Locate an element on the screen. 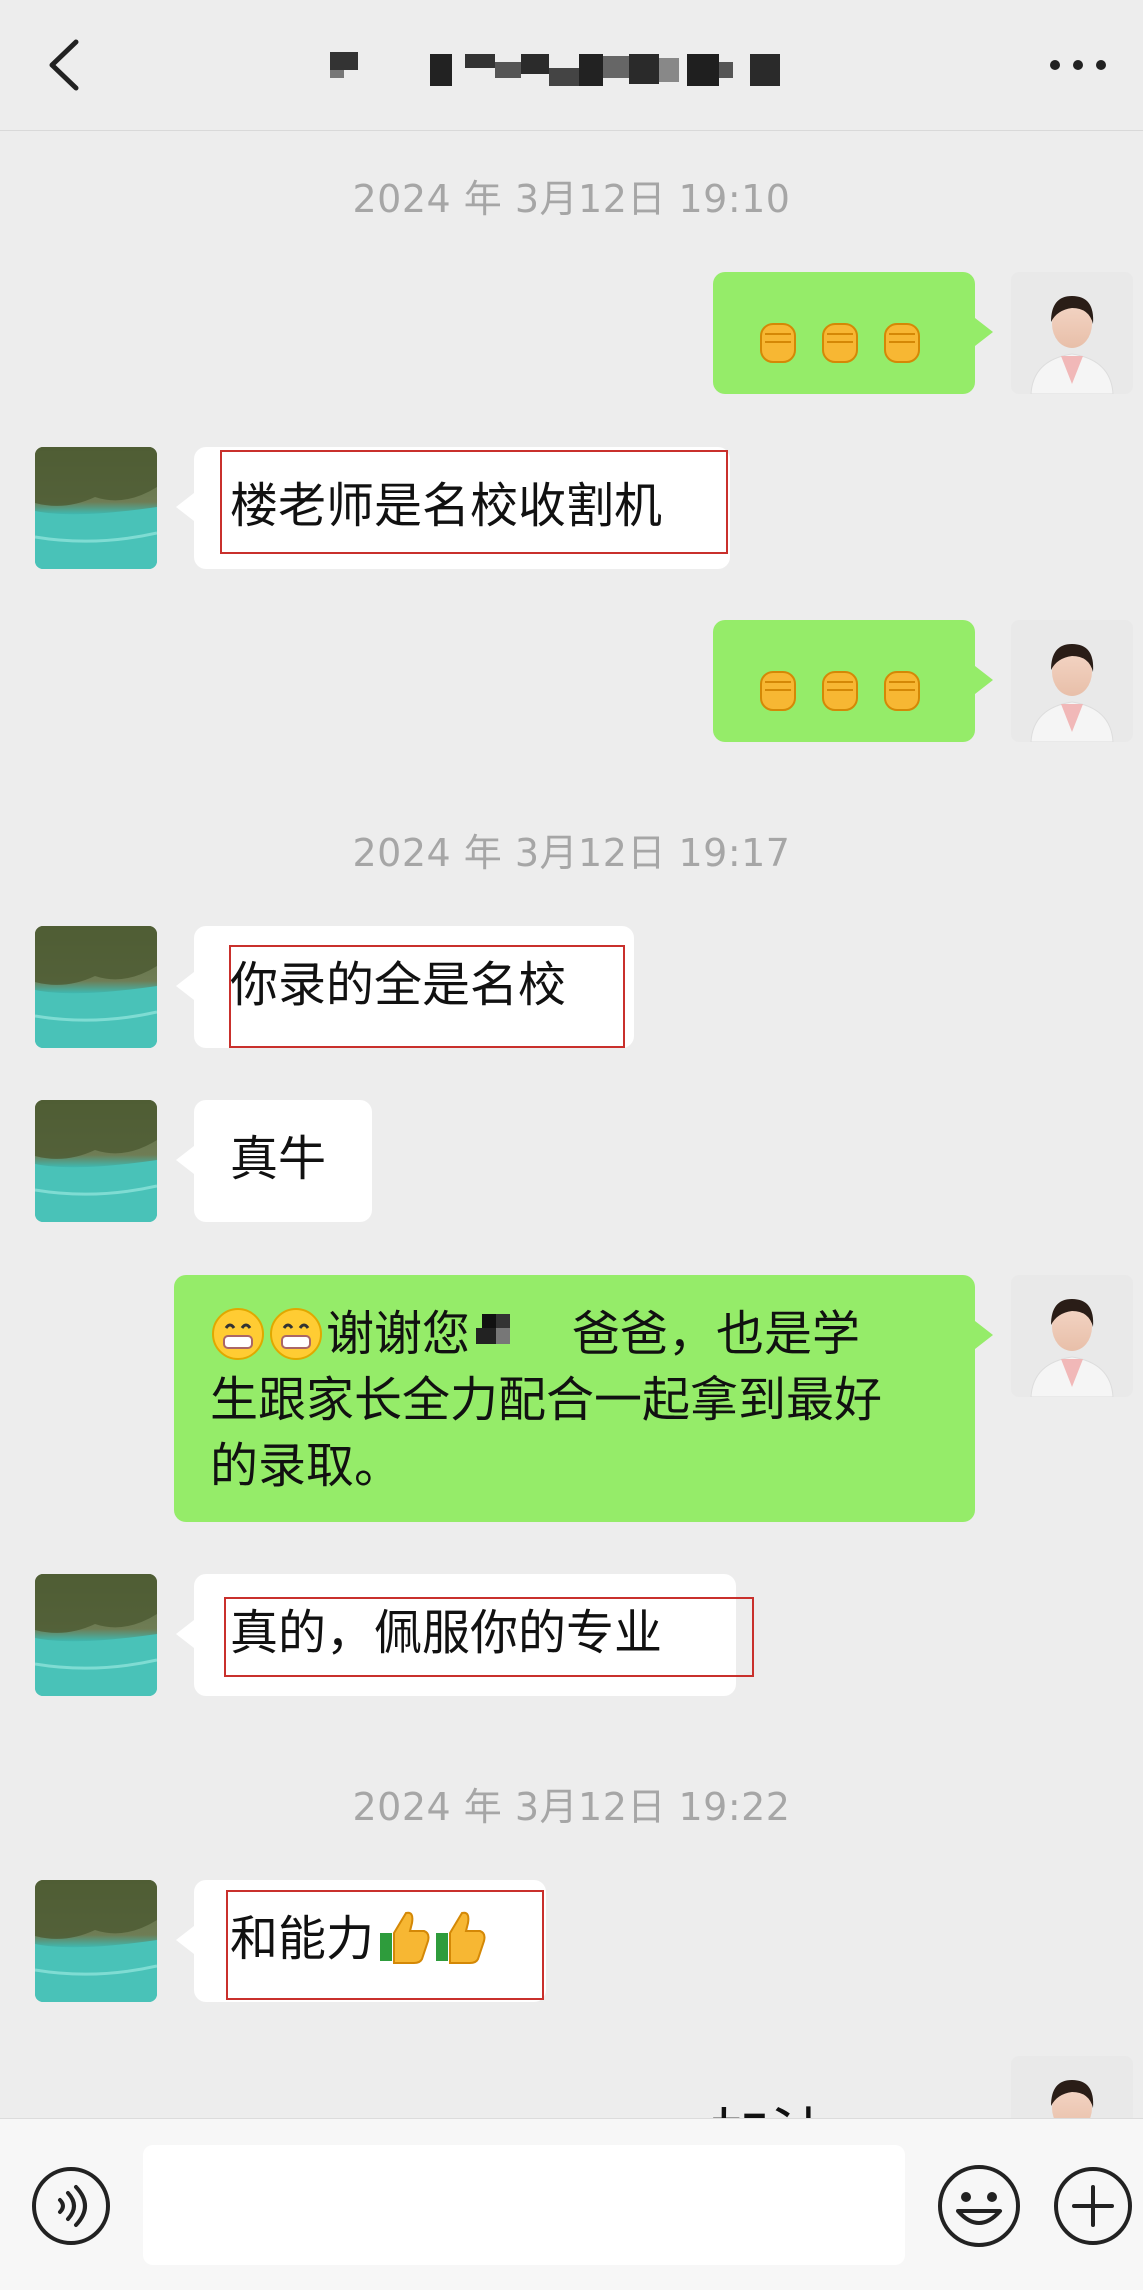  received-message-bubble: 你录的全是名校 is located at coordinates (405, 987).